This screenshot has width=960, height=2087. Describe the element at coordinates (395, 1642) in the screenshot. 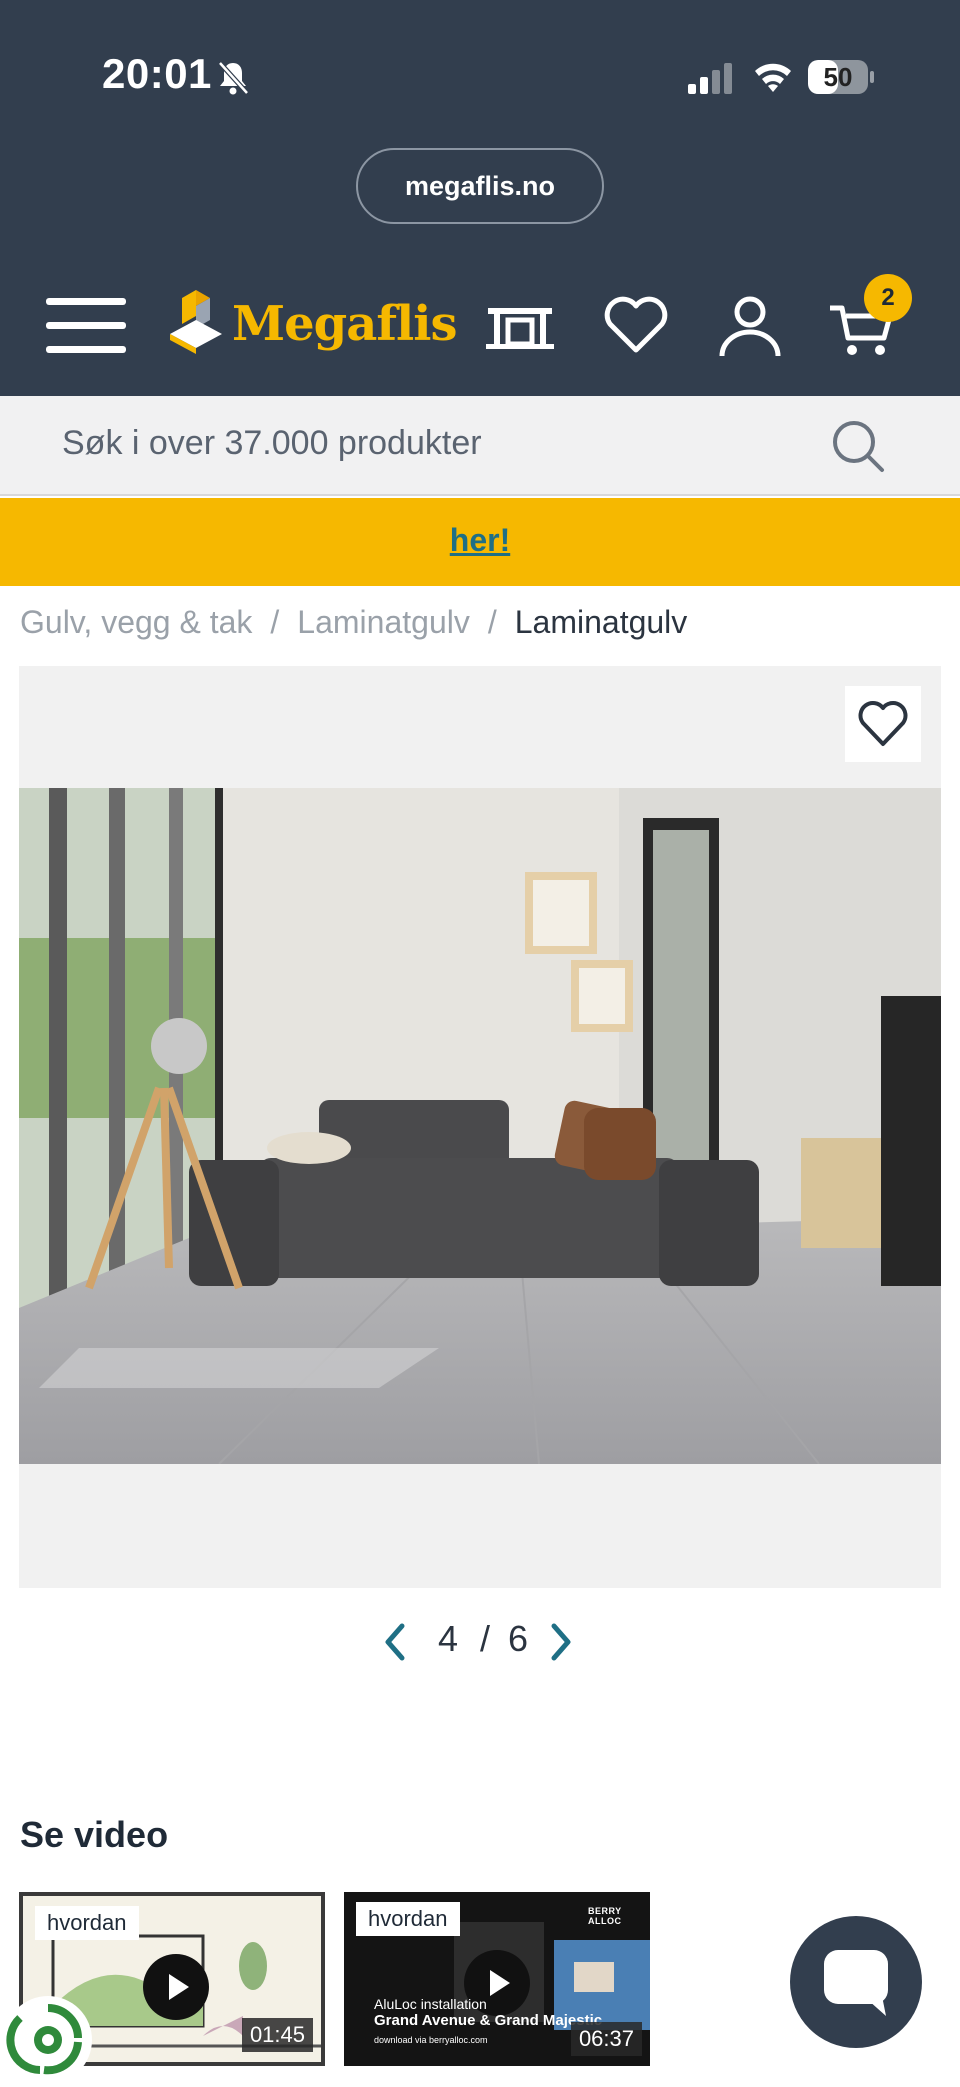

I see `chevron-left-icon` at that location.